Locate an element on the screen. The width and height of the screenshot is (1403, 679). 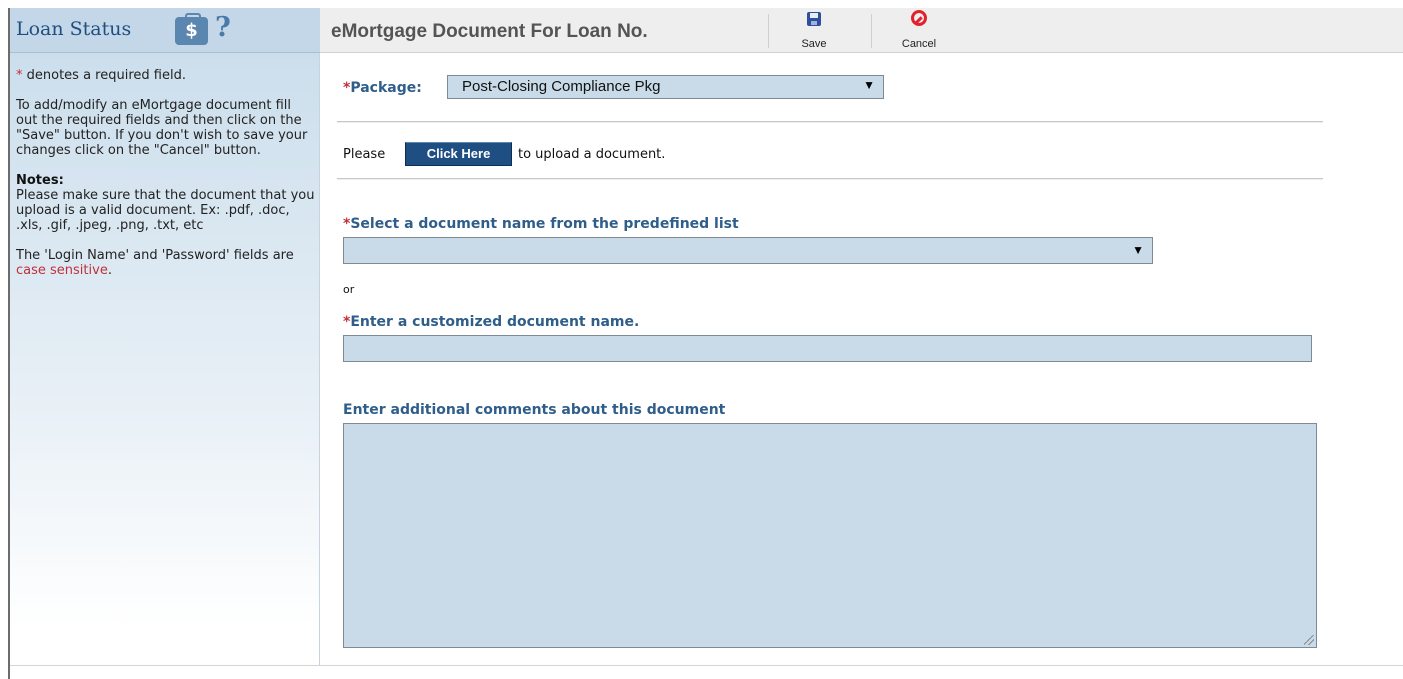
required-note: * denotes a required field. is located at coordinates (166, 75).